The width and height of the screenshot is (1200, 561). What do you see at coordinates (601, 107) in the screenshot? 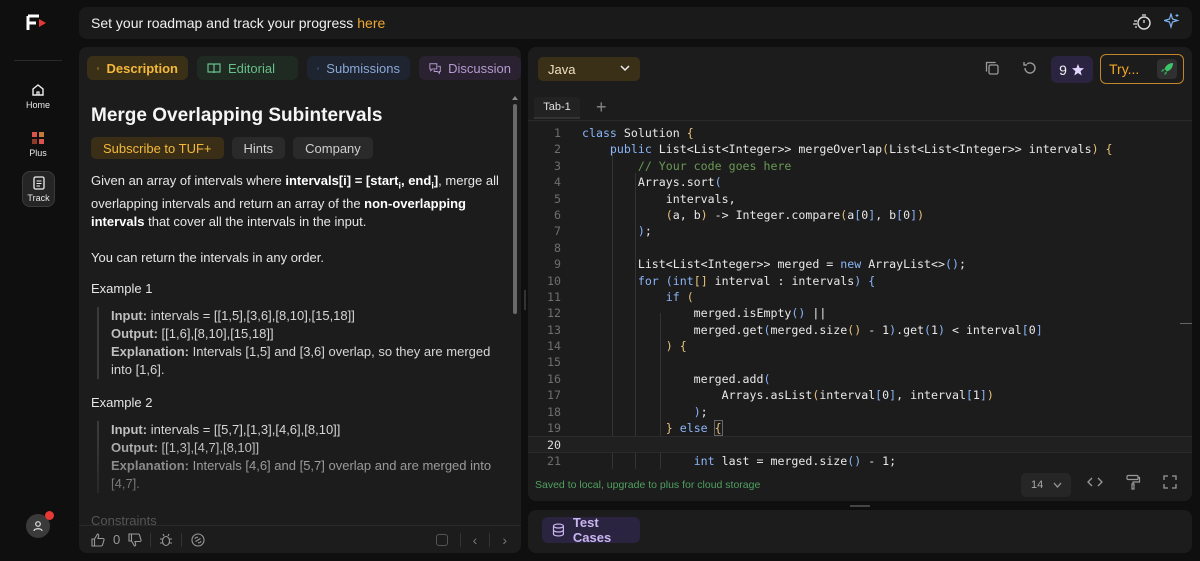
I see `add-tab-icon: +` at bounding box center [601, 107].